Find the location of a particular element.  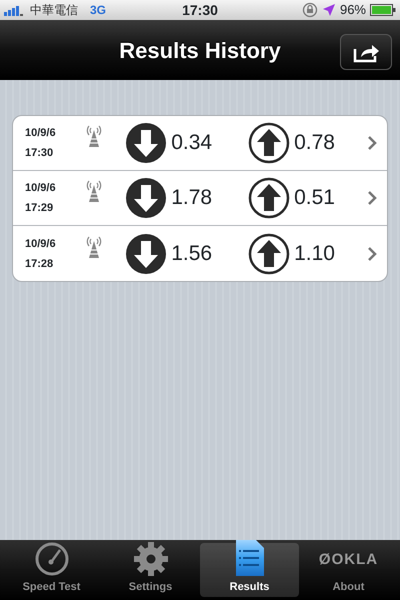

download-speed: 1.56 is located at coordinates (192, 253).